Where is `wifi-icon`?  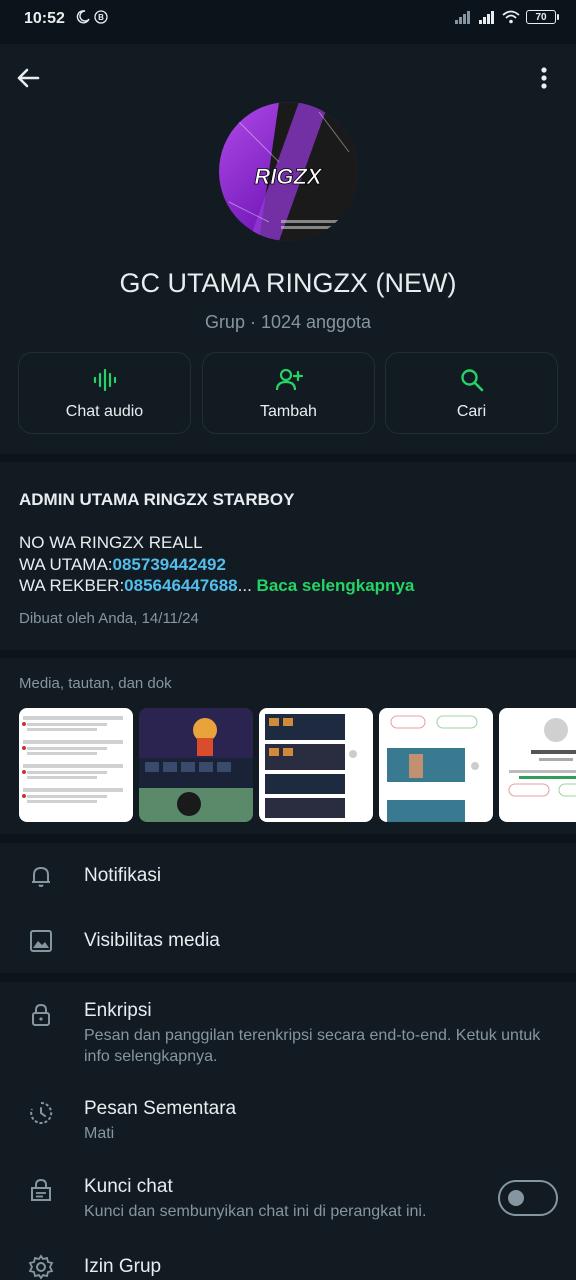
wifi-icon is located at coordinates (511, 17).